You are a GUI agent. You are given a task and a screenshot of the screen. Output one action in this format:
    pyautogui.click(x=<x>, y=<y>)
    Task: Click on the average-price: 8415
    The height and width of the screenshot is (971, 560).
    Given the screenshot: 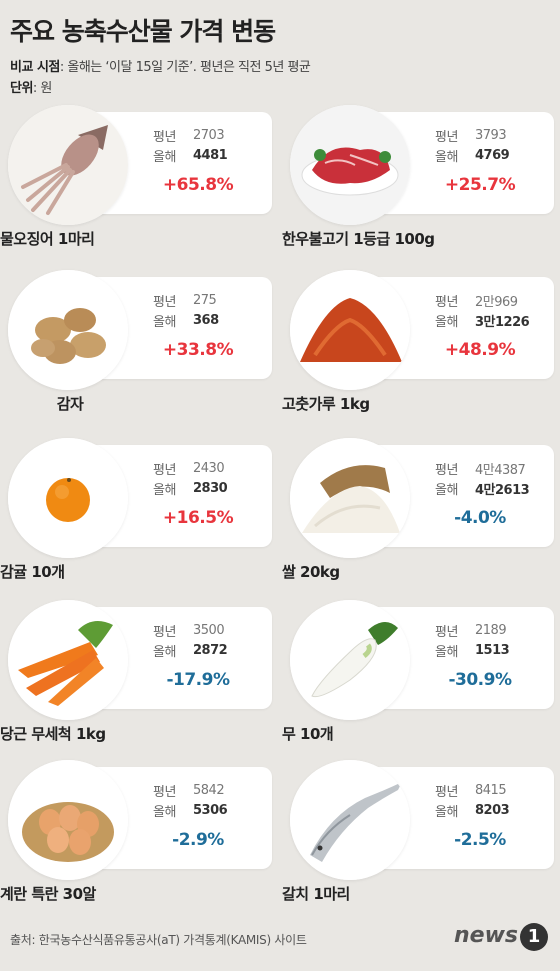 What is the action you would take?
    pyautogui.click(x=491, y=790)
    